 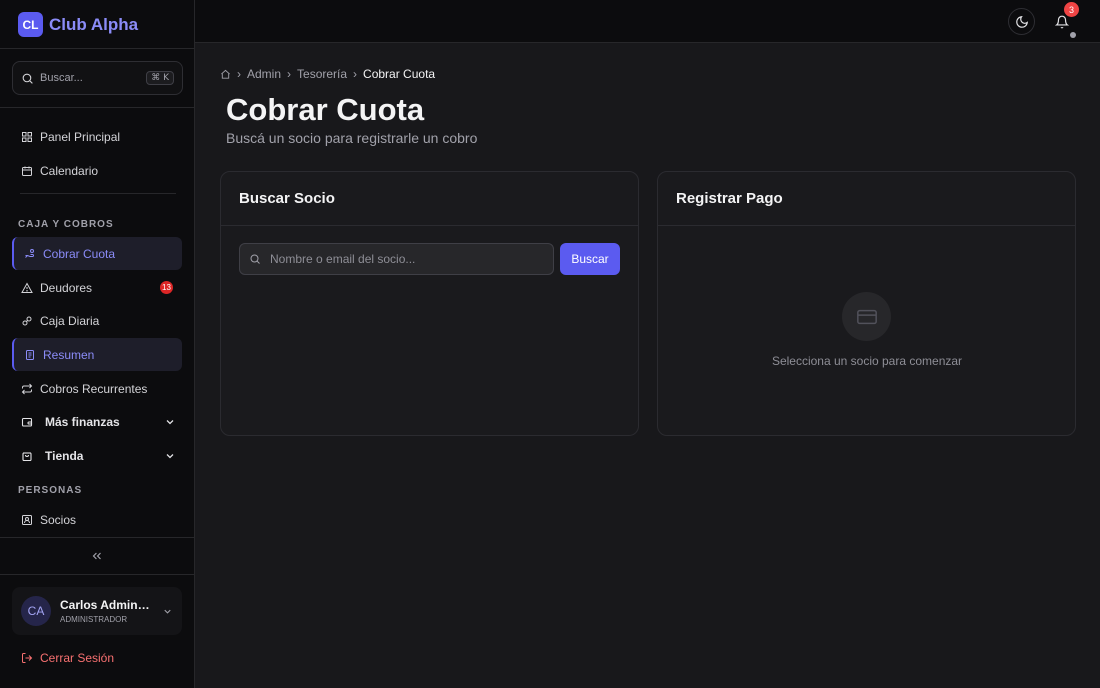 What do you see at coordinates (325, 109) in the screenshot?
I see `page-title: Cobrar Cuota` at bounding box center [325, 109].